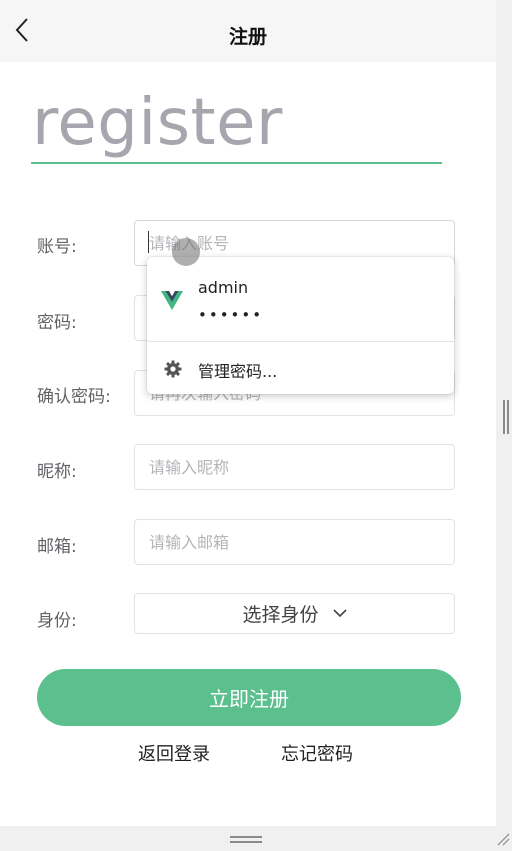 Image resolution: width=512 pixels, height=851 pixels. Describe the element at coordinates (173, 369) in the screenshot. I see `gear-icon` at that location.